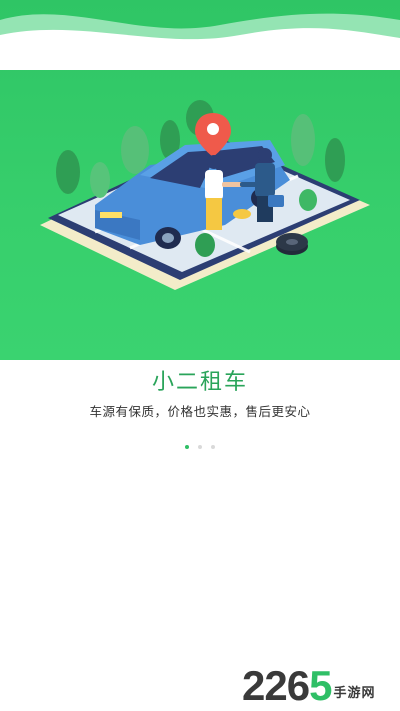 The height and width of the screenshot is (711, 400). What do you see at coordinates (287, 685) in the screenshot?
I see `watermark-number: 2265` at bounding box center [287, 685].